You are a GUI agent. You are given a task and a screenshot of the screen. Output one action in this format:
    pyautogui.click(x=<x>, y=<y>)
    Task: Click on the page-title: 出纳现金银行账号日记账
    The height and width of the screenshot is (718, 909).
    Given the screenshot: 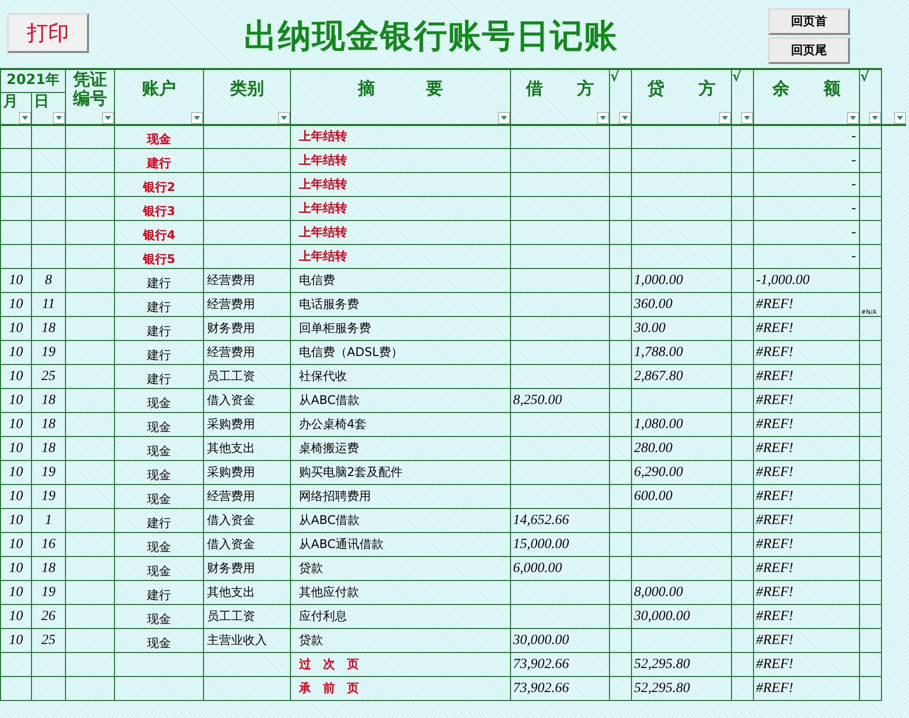 What is the action you would take?
    pyautogui.click(x=431, y=36)
    